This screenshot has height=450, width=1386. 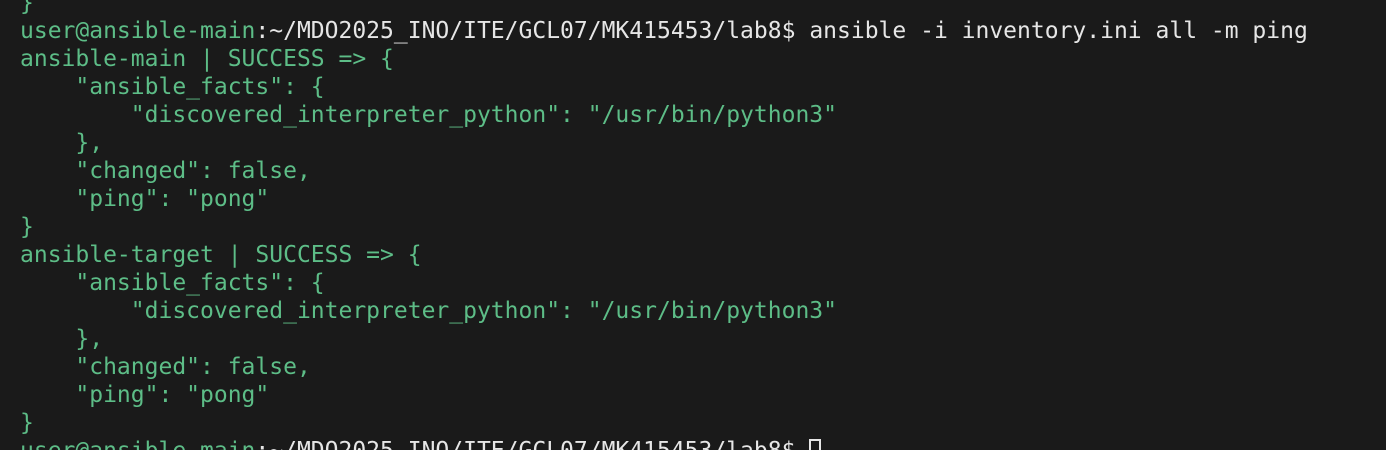 What do you see at coordinates (1051, 31) in the screenshot?
I see `command-text: ansible -i inventory.ini all -m ping` at bounding box center [1051, 31].